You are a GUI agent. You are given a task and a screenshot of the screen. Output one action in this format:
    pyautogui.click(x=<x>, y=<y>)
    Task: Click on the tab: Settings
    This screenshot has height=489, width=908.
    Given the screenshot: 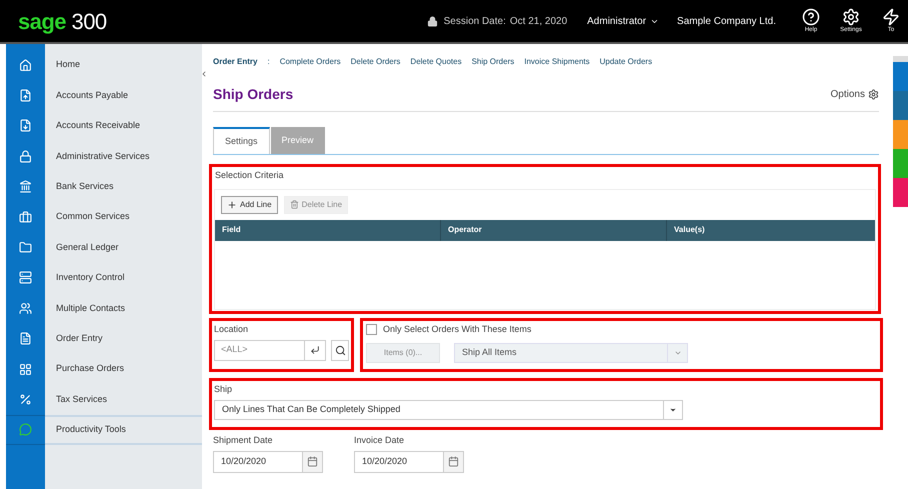 What is the action you would take?
    pyautogui.click(x=241, y=140)
    